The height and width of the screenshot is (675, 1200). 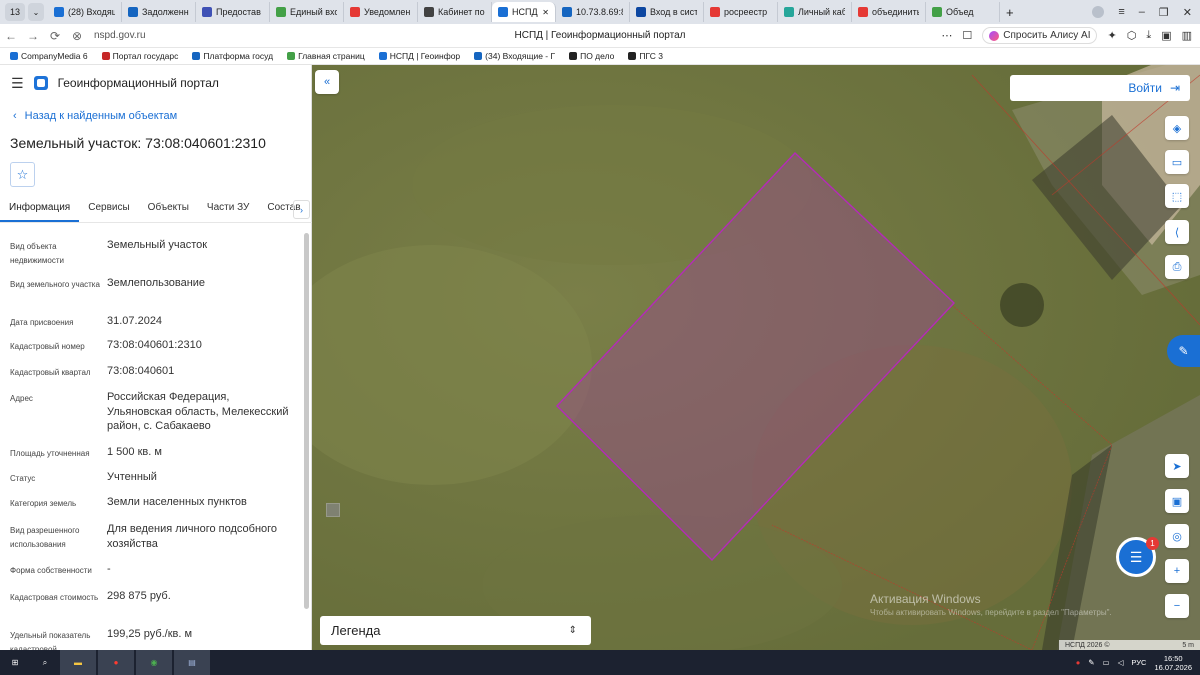 I want to click on tab-label: НСПД | Г, so click(x=525, y=12).